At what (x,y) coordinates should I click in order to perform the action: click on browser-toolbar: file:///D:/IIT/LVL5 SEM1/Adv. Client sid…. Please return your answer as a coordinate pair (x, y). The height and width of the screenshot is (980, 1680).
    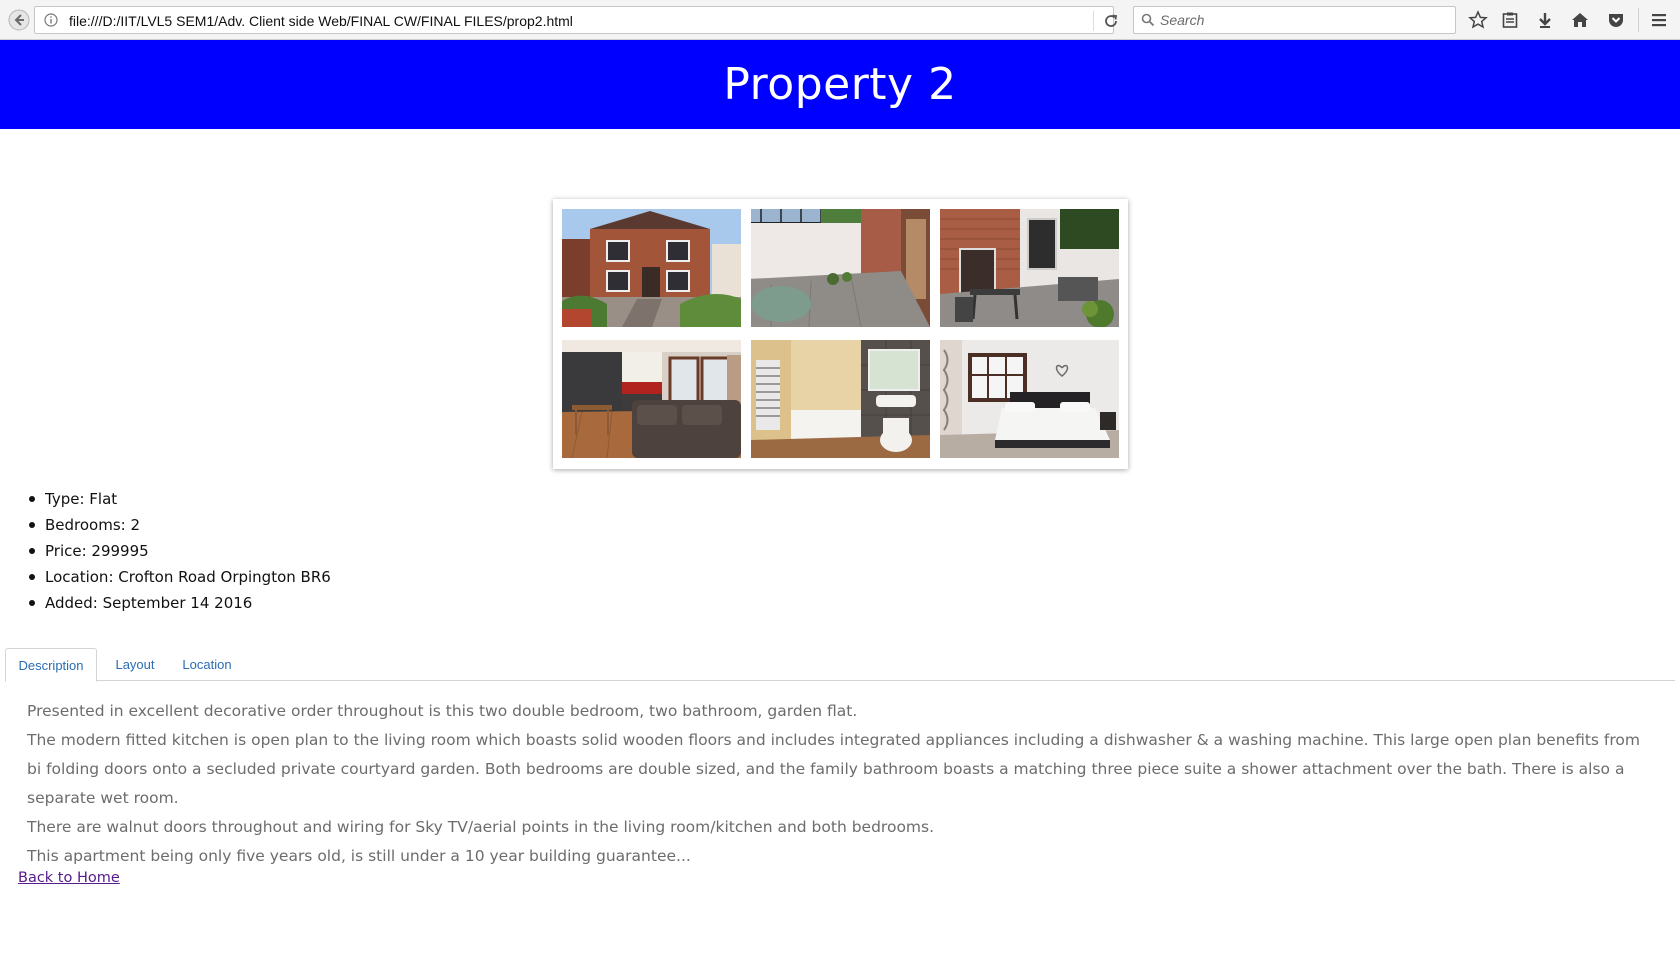
    Looking at the image, I should click on (840, 20).